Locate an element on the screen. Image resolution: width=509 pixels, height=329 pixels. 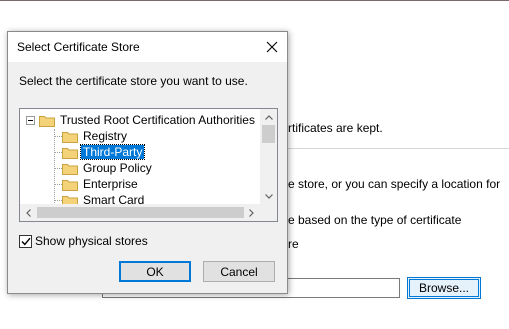
tree-item-label-selected: Third-Party is located at coordinates (112, 152).